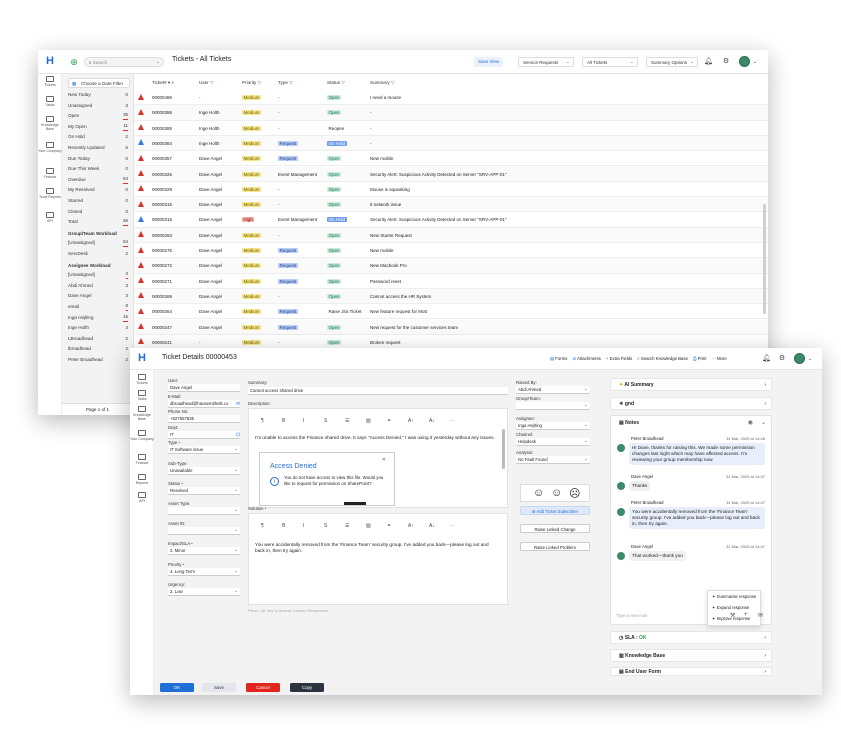  I want to click on search-icon: ⌕, so click(173, 82).